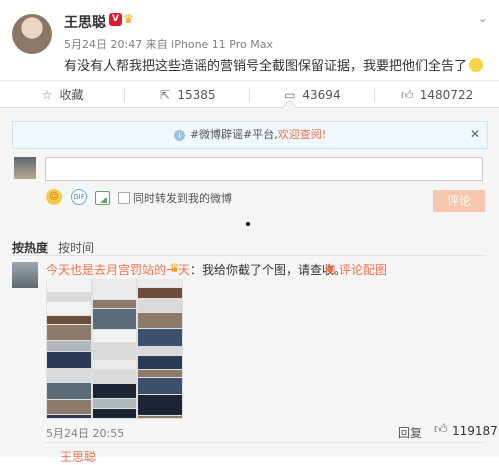 The height and width of the screenshot is (465, 499). I want to click on rumor-notice: i #微博辟谣#平台,欢迎查阅!, so click(250, 135).